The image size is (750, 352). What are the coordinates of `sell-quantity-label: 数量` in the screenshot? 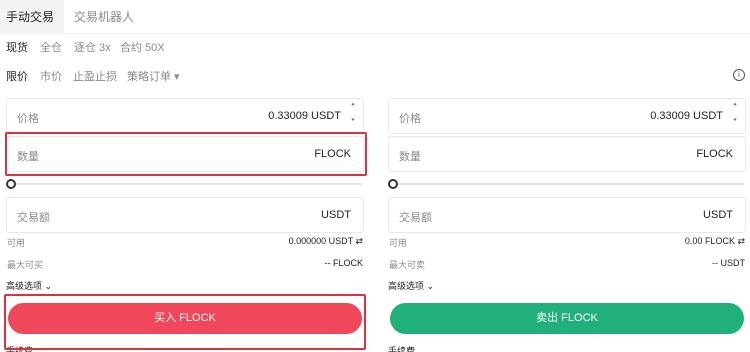 It's located at (410, 157).